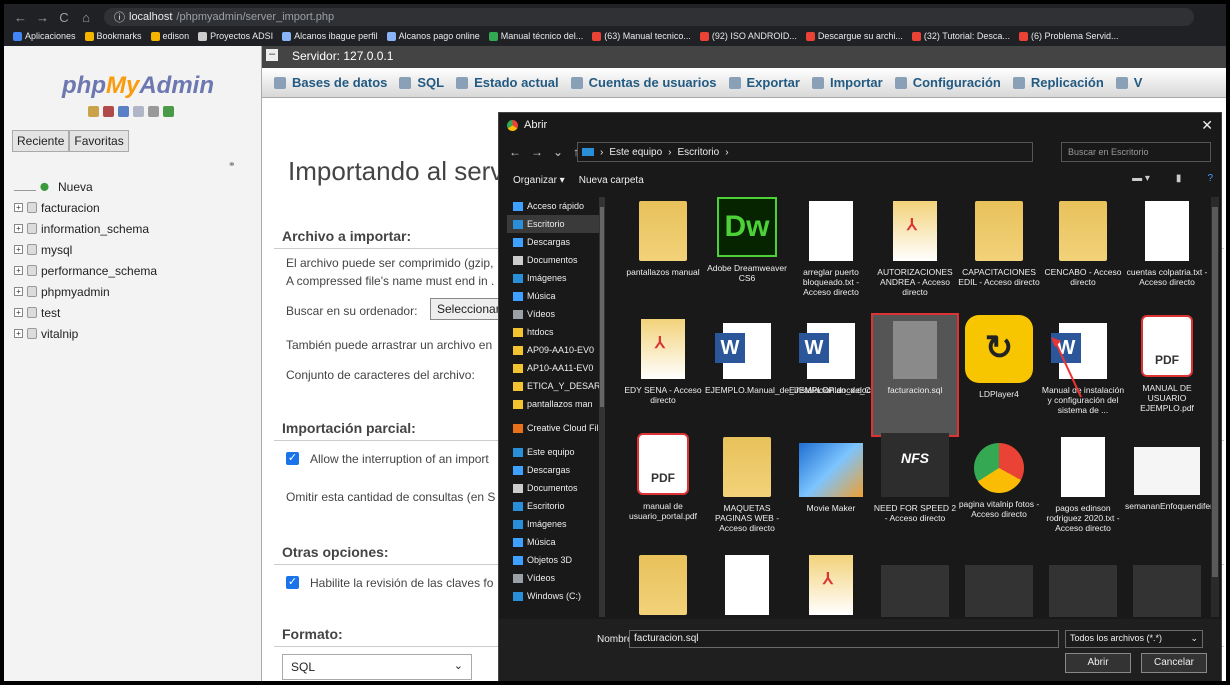 The image size is (1230, 685). Describe the element at coordinates (330, 82) in the screenshot. I see `tab-0: Bases de datos` at that location.